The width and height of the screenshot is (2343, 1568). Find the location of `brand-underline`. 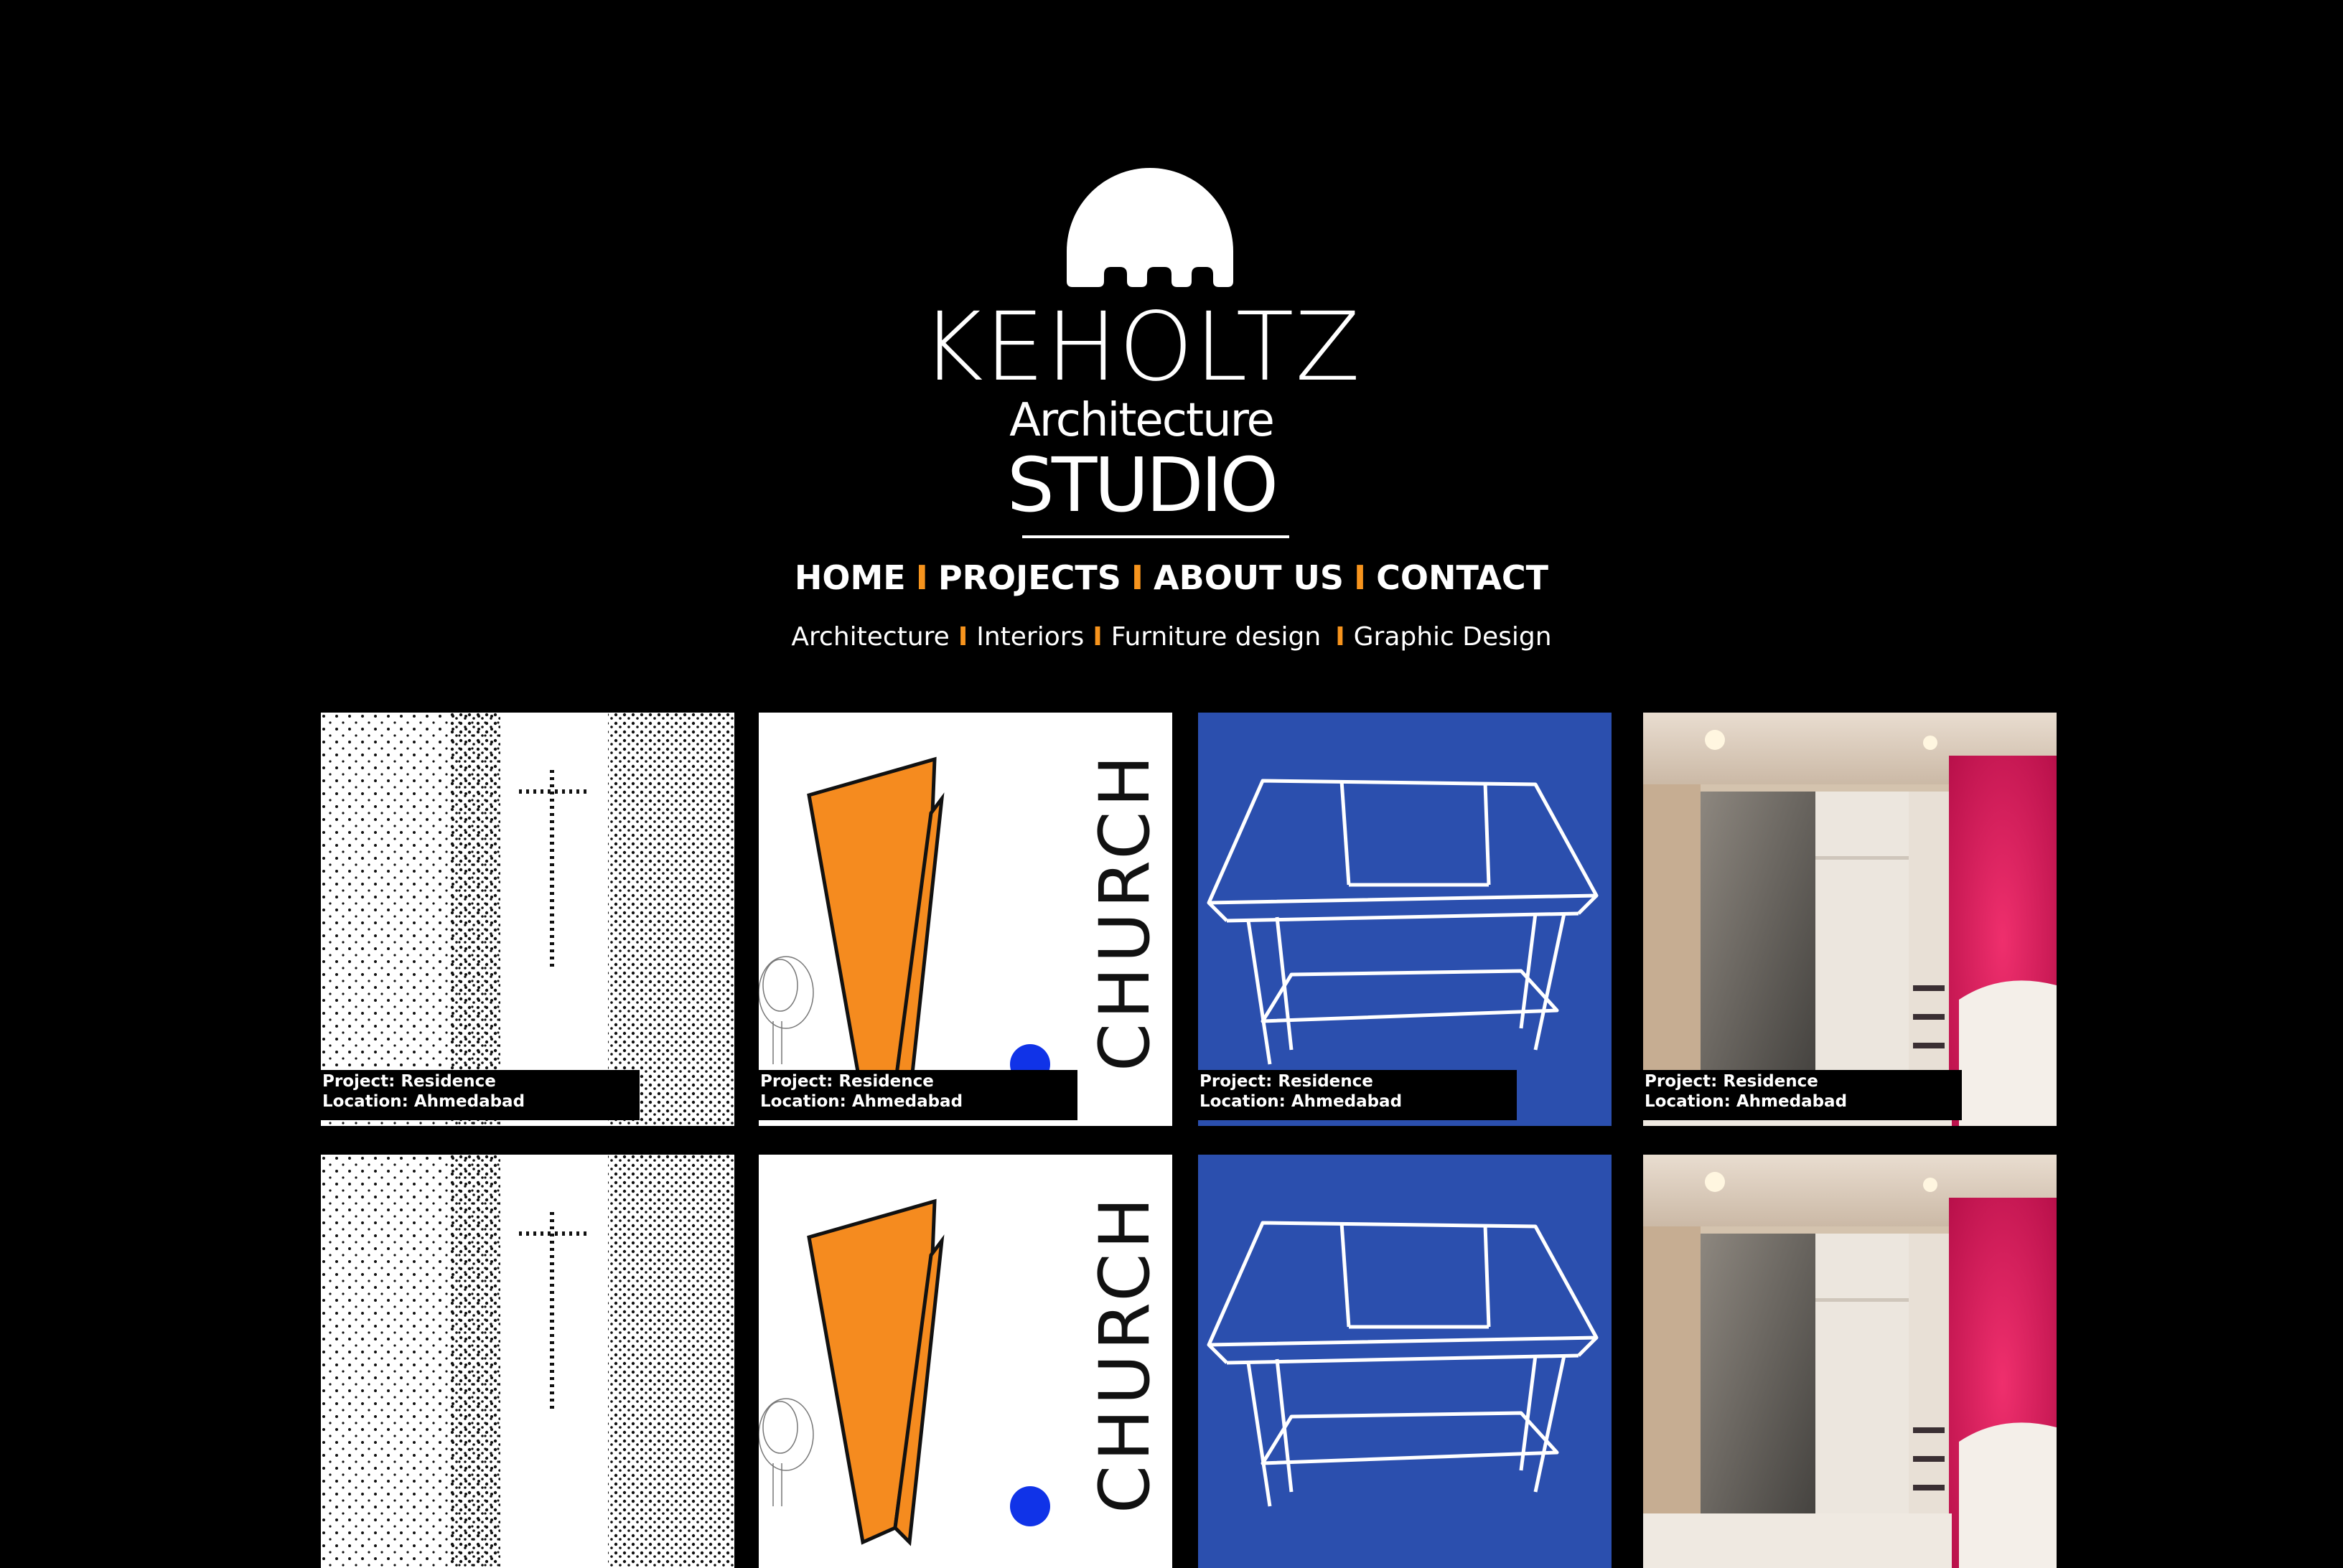

brand-underline is located at coordinates (1155, 536).